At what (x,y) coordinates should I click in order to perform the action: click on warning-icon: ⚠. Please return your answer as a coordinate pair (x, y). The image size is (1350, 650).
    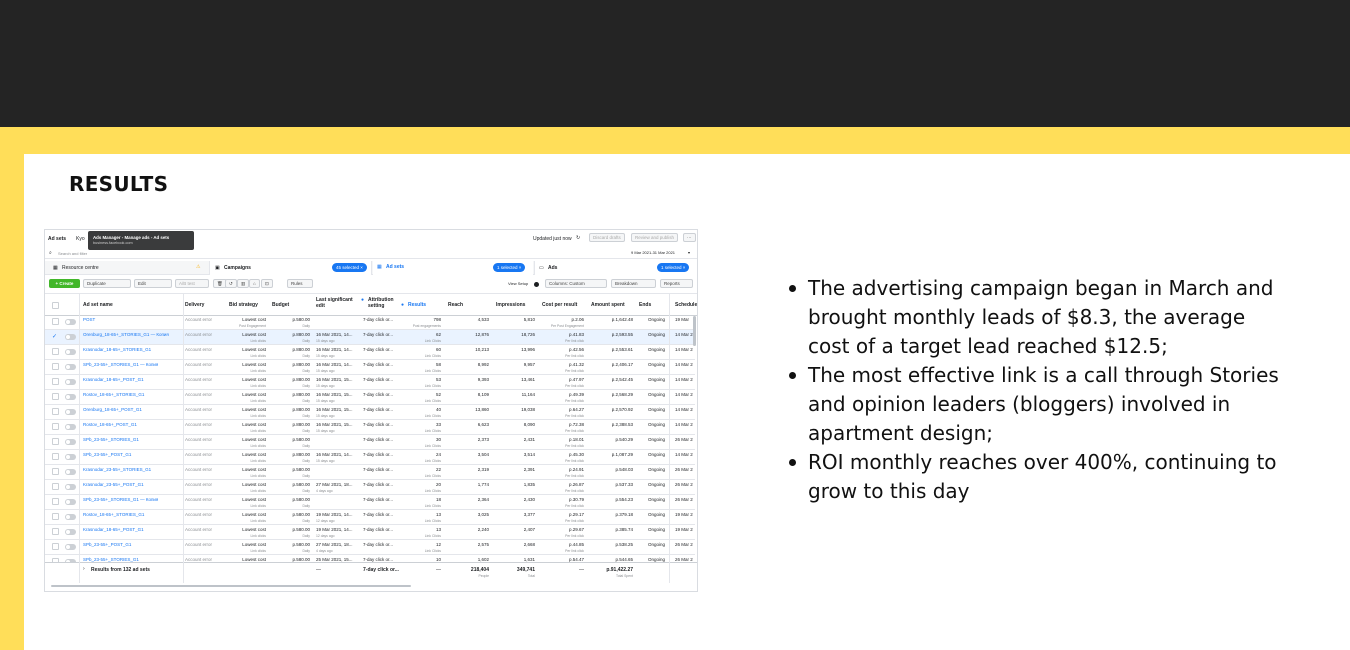
    Looking at the image, I should click on (198, 267).